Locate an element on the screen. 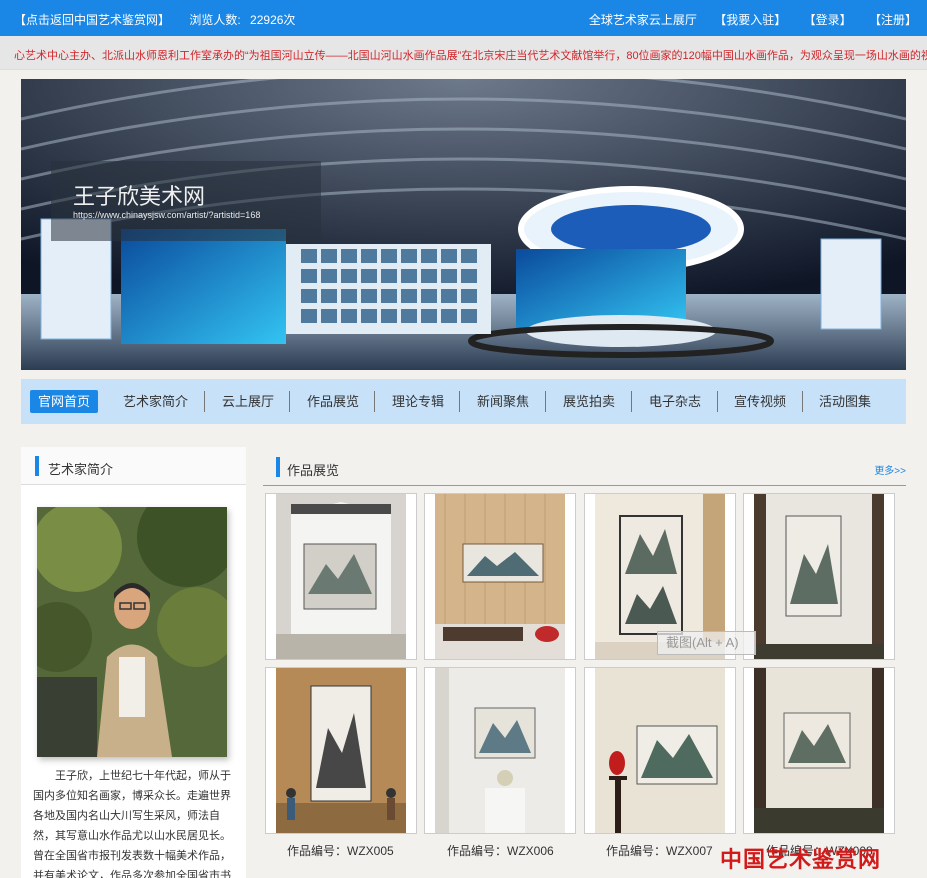  nav-artist-intro: 艺术家简介 is located at coordinates (155, 401).